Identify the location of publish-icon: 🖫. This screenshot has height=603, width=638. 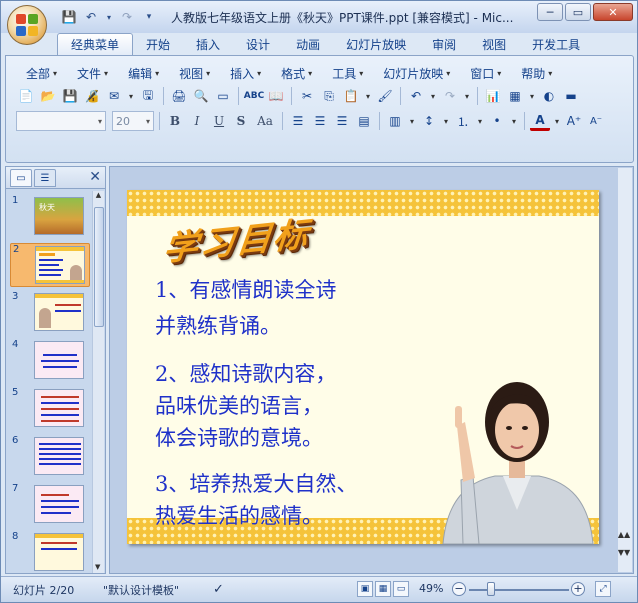
(148, 96).